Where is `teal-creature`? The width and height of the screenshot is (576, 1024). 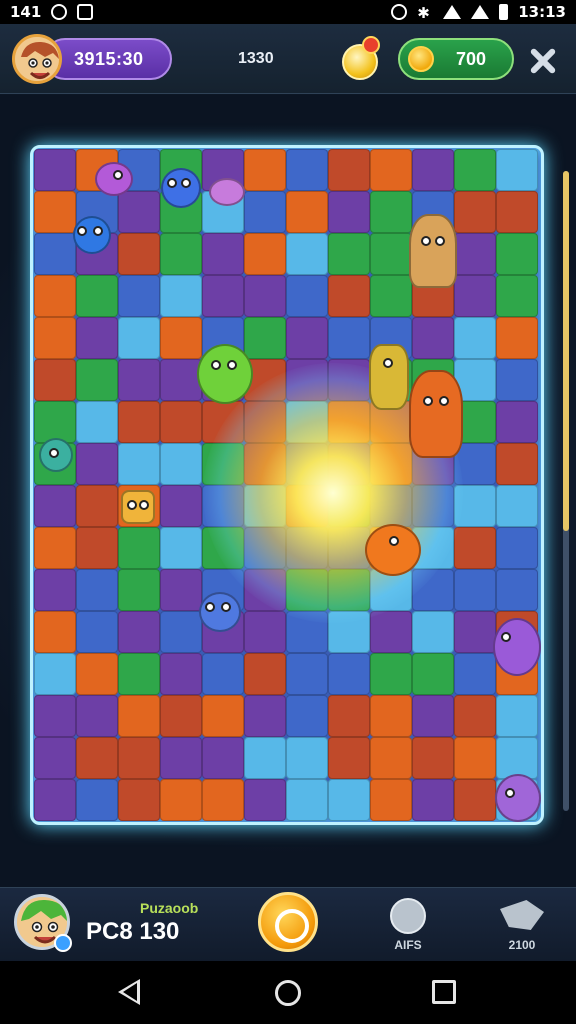 teal-creature is located at coordinates (56, 455).